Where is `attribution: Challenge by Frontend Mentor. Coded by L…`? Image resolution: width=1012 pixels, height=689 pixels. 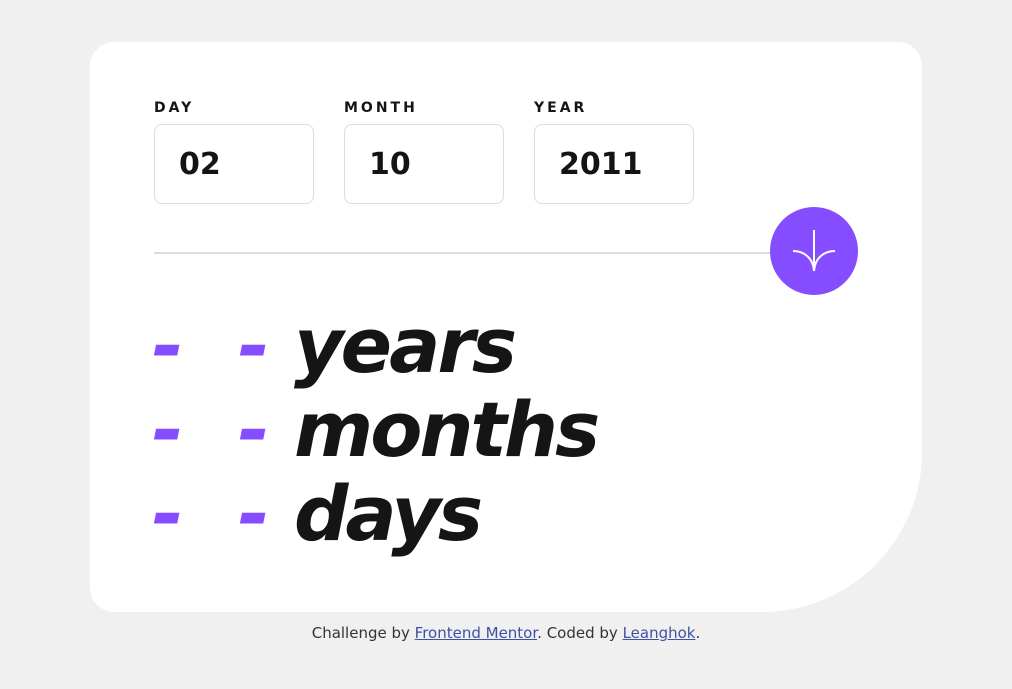 attribution: Challenge by Frontend Mentor. Coded by L… is located at coordinates (506, 633).